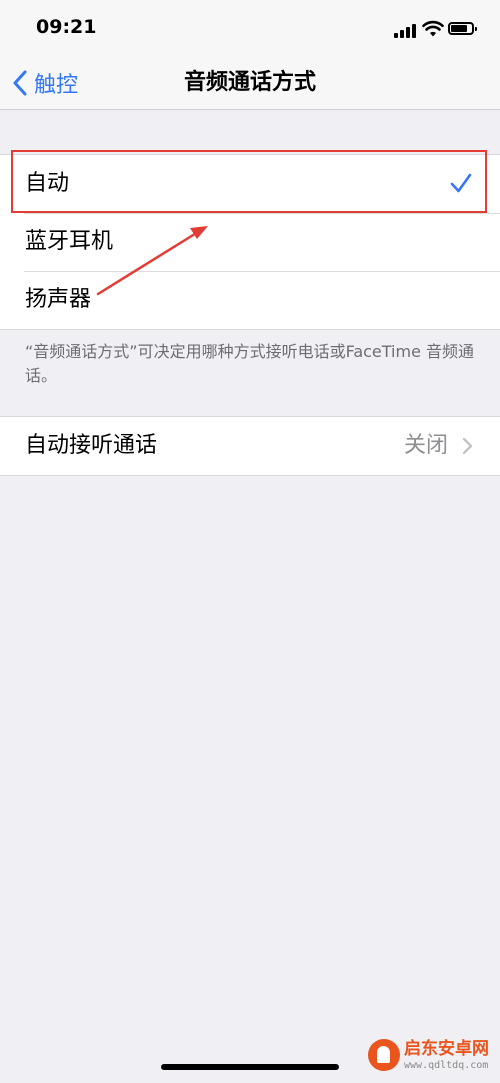  Describe the element at coordinates (250, 184) in the screenshot. I see `option-auto: 自动` at that location.